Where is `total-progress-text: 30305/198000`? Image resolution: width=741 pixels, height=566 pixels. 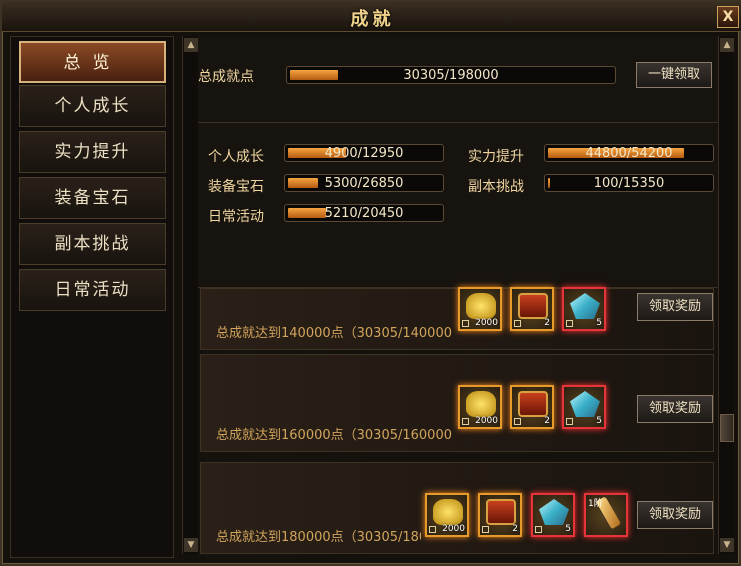
total-progress-text: 30305/198000 is located at coordinates (451, 75).